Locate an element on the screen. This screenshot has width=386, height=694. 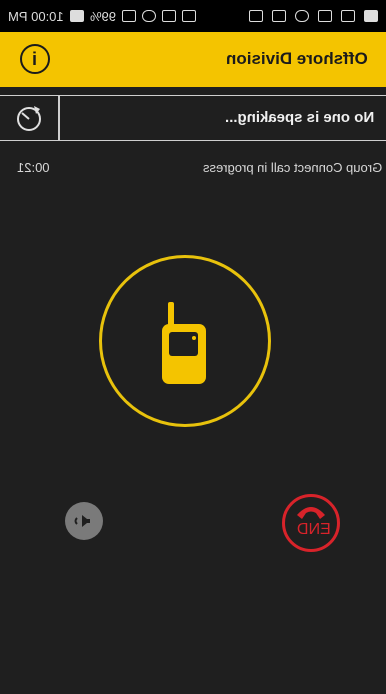
call-status-row: 00:21 Group Connect call in progress is located at coordinates (193, 171).